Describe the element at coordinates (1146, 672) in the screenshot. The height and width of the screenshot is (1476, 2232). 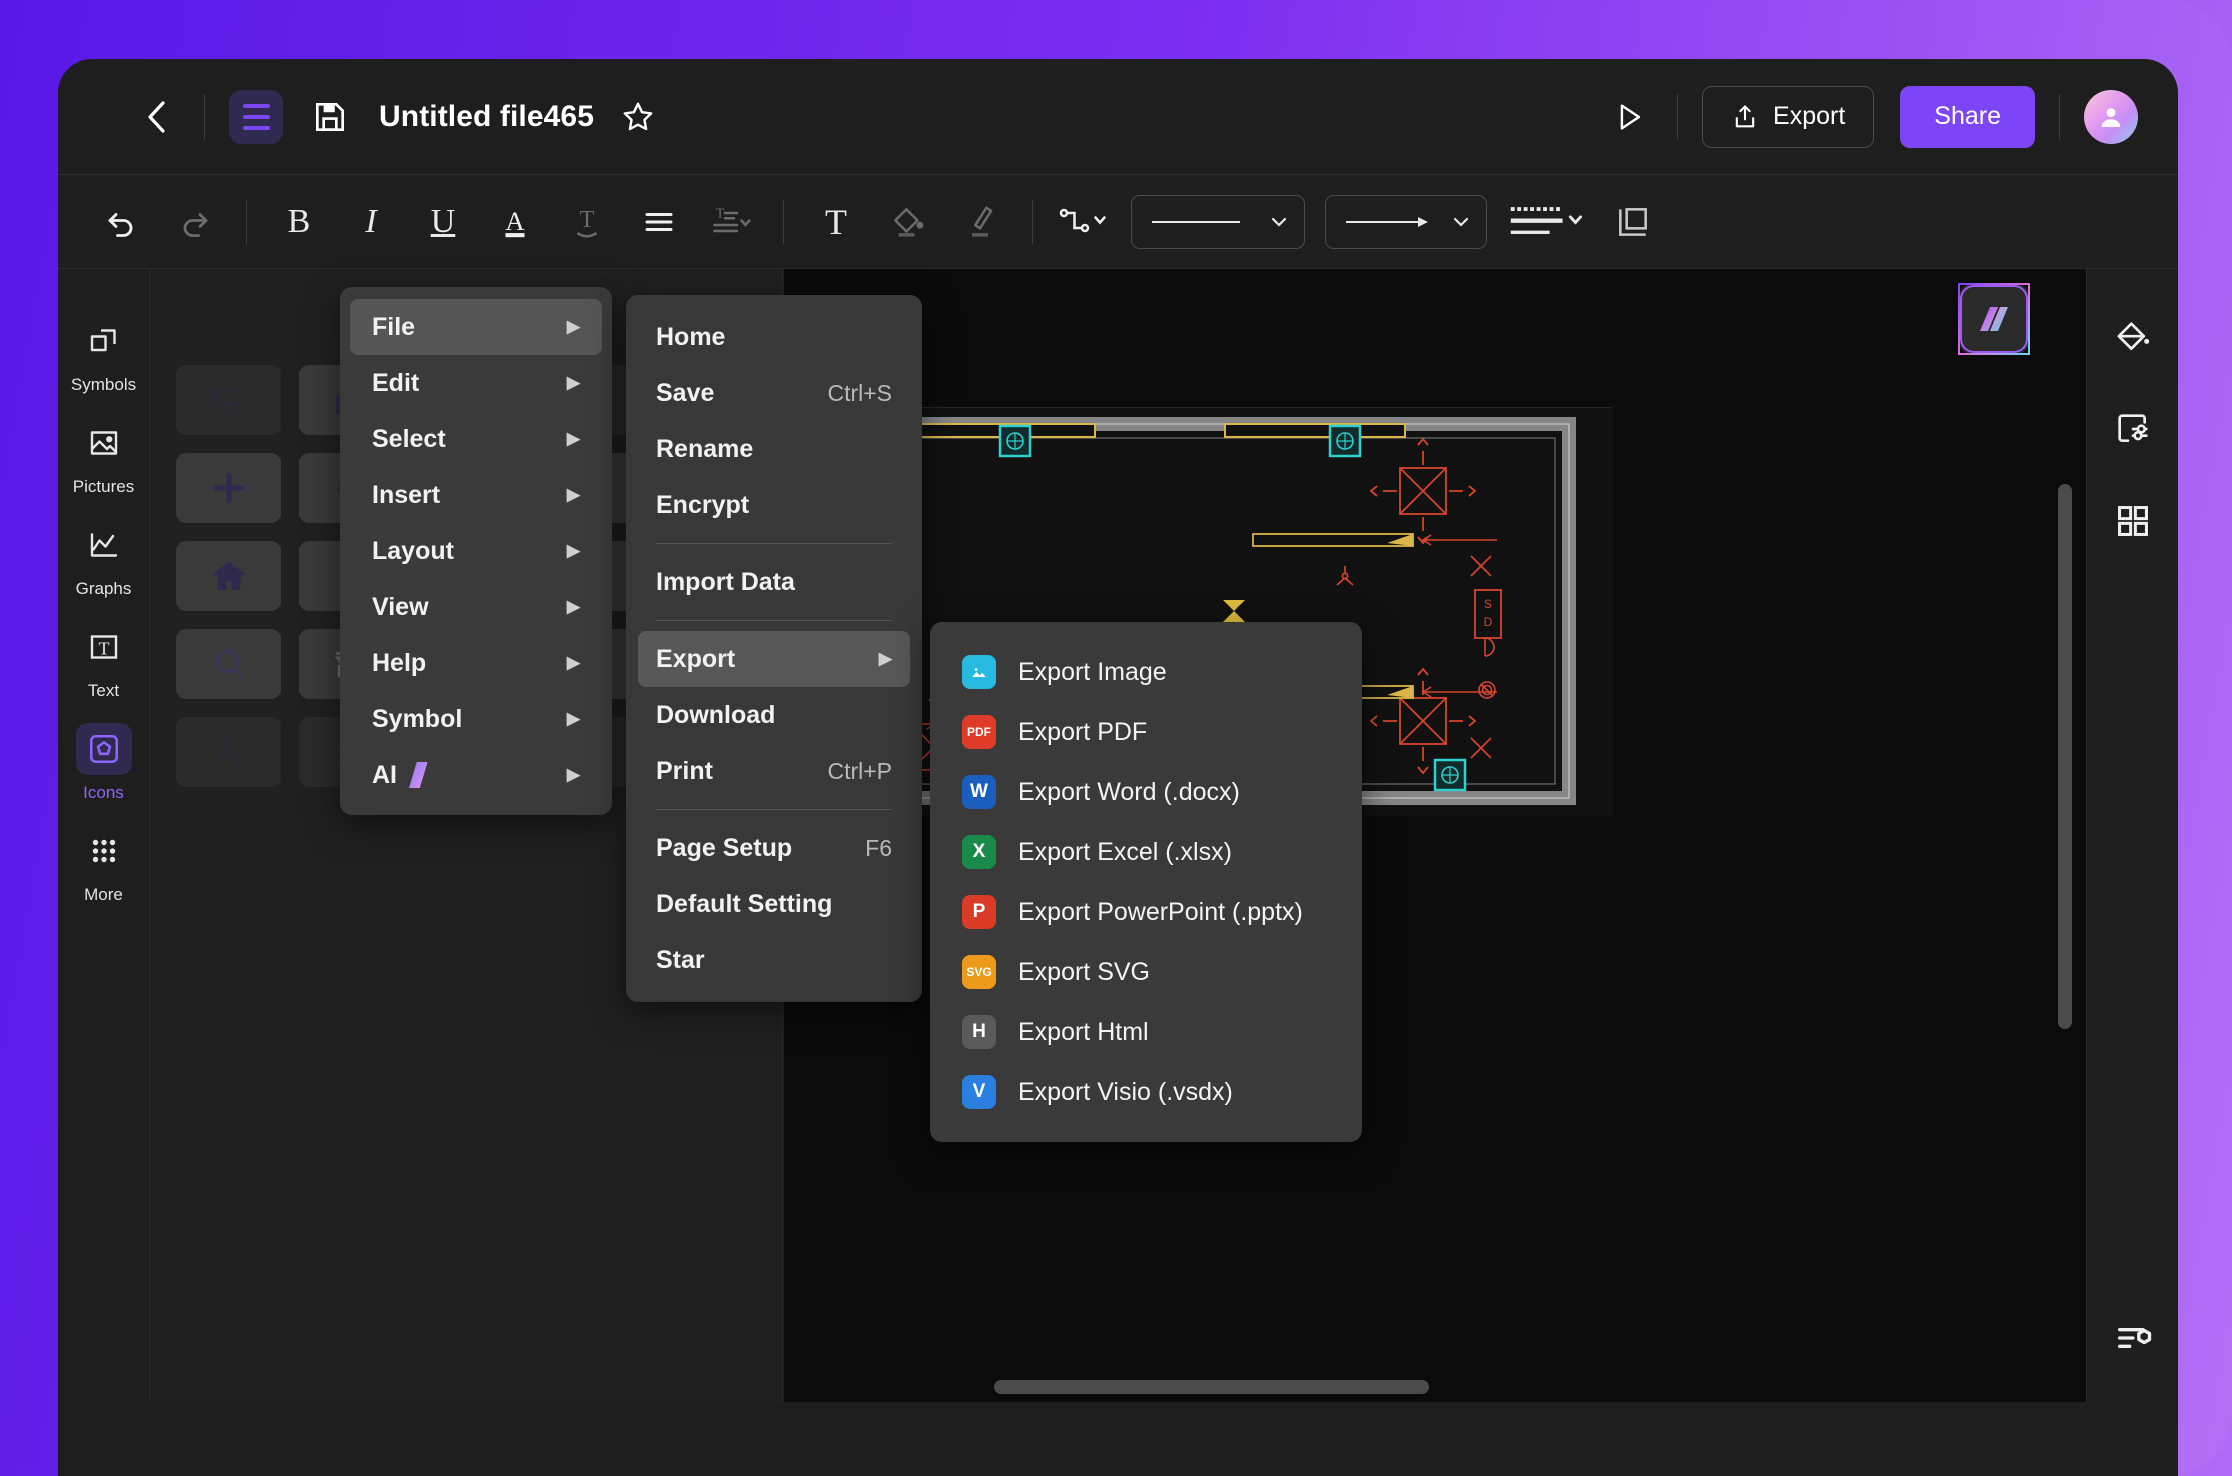
I see `export-menu-image: Export Image` at that location.